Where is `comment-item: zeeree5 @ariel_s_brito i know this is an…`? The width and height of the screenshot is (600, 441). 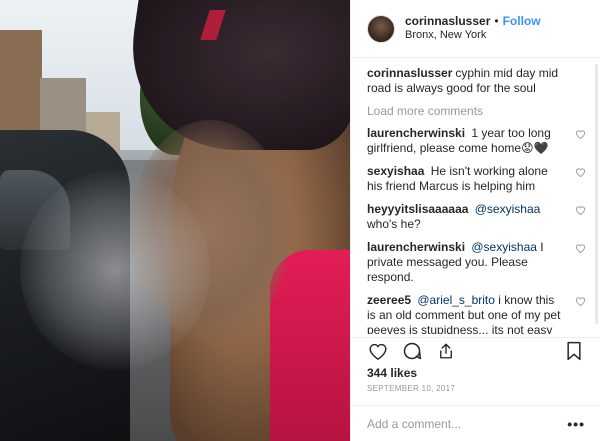 comment-item: zeeree5 @ariel_s_brito i know this is an… is located at coordinates (476, 313).